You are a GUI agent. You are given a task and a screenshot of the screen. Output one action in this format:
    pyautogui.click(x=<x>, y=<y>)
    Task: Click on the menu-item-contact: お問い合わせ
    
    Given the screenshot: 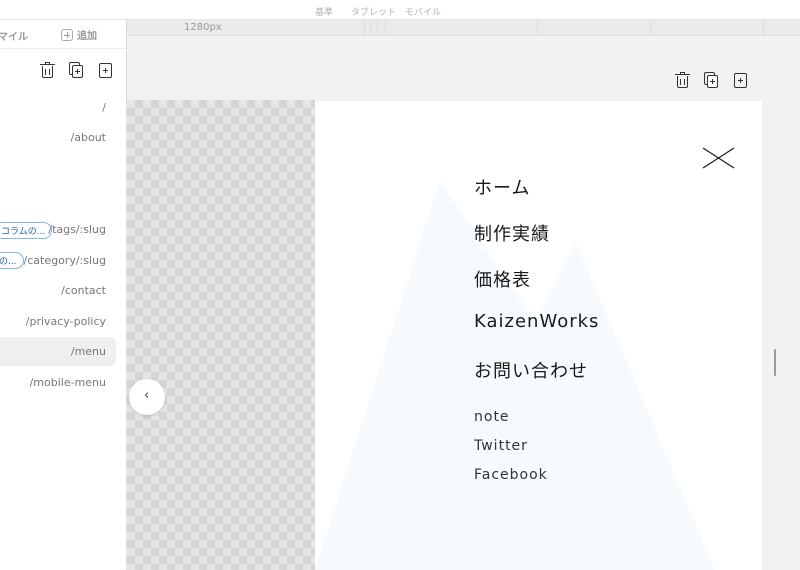 What is the action you would take?
    pyautogui.click(x=531, y=370)
    